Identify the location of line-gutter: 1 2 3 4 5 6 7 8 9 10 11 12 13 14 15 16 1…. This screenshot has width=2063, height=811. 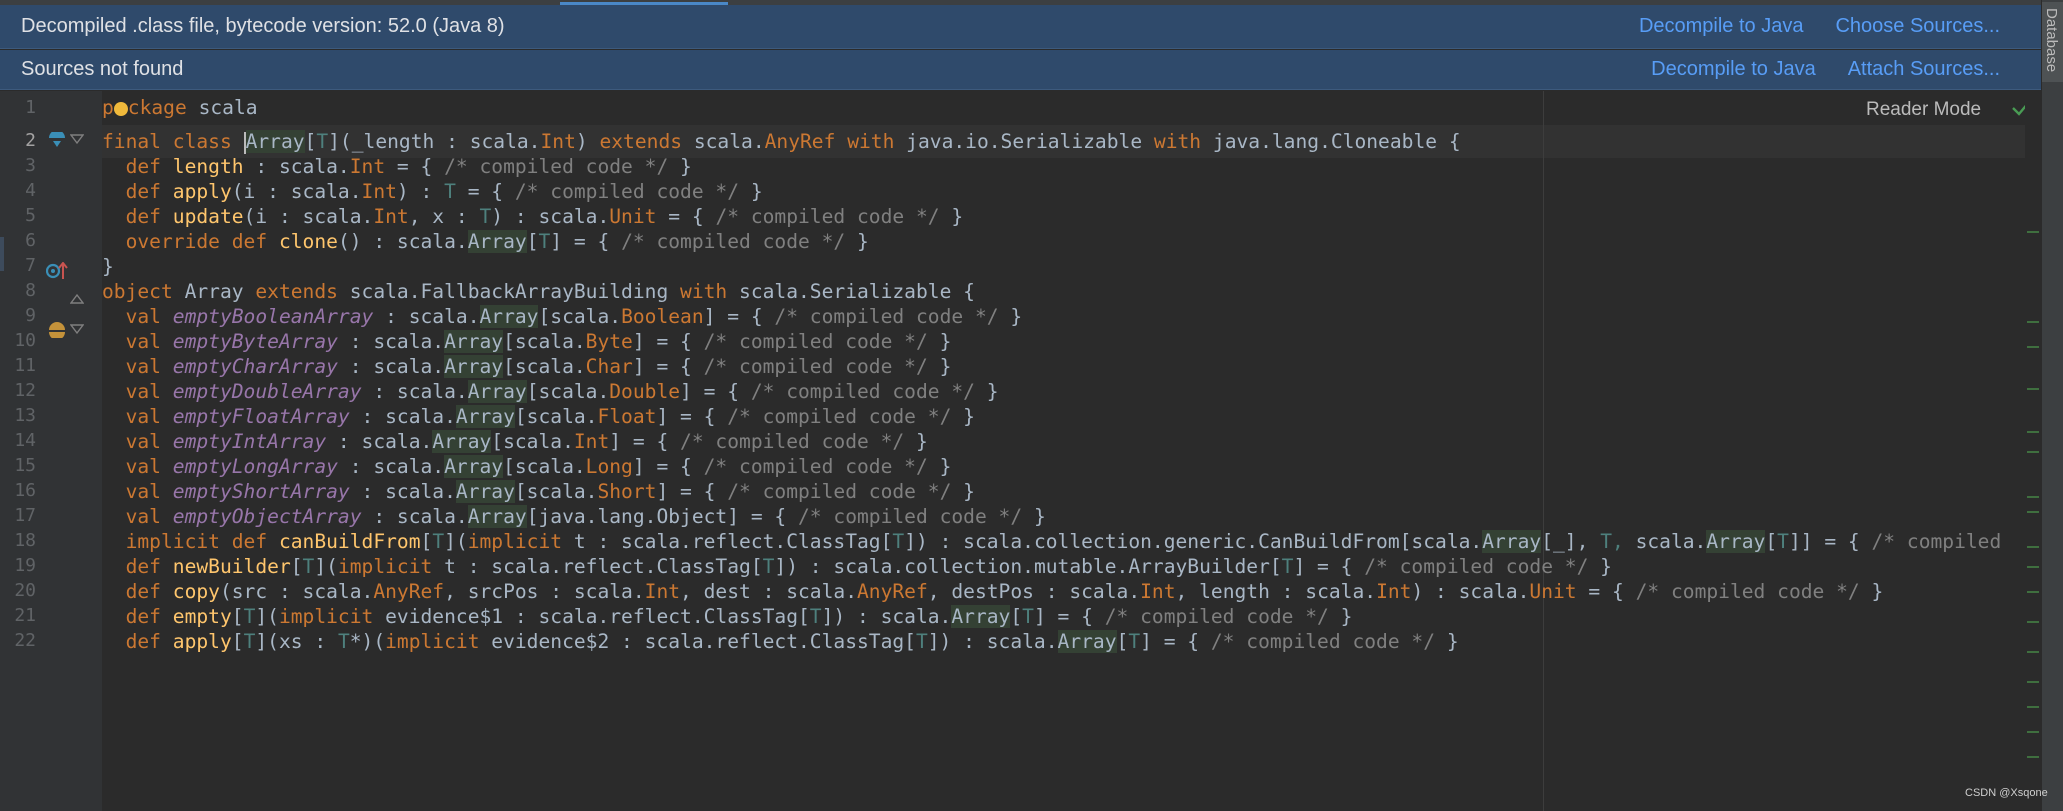
(54, 451).